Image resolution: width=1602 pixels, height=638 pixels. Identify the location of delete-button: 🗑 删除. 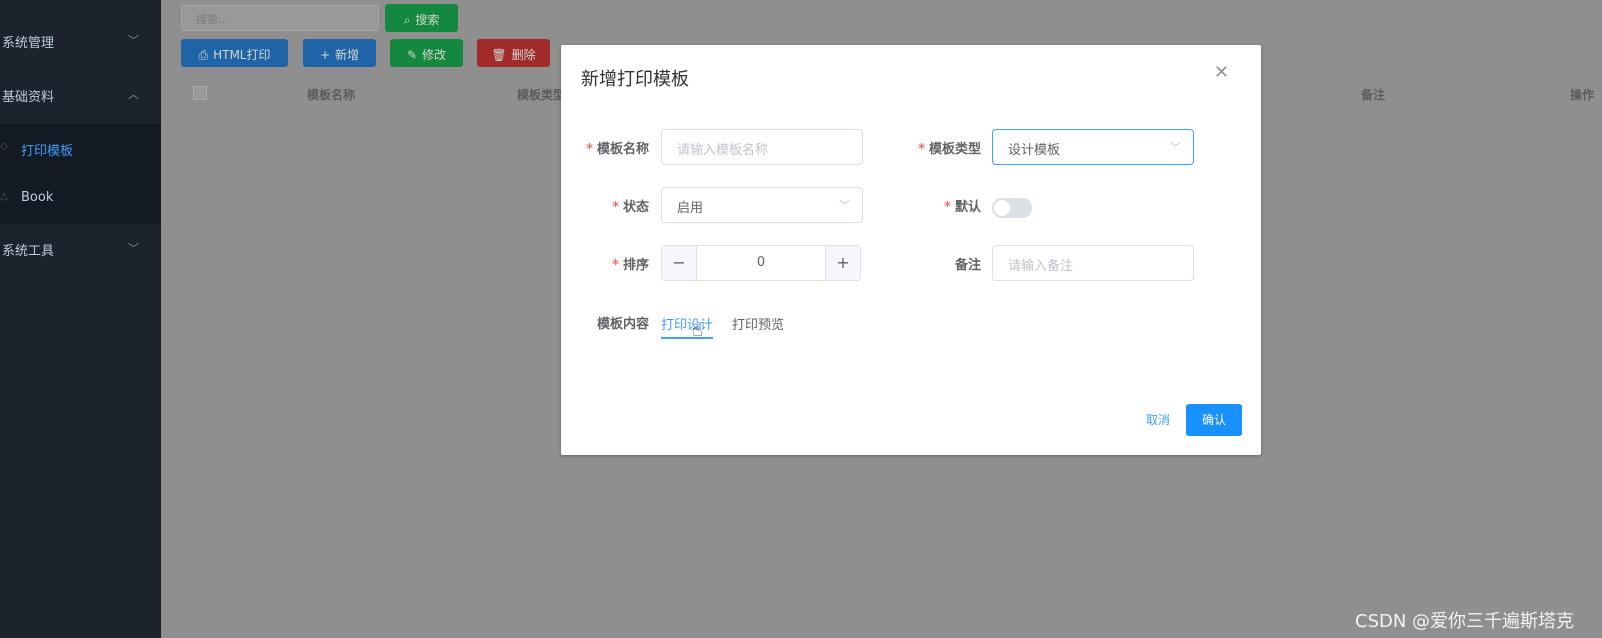
(513, 53).